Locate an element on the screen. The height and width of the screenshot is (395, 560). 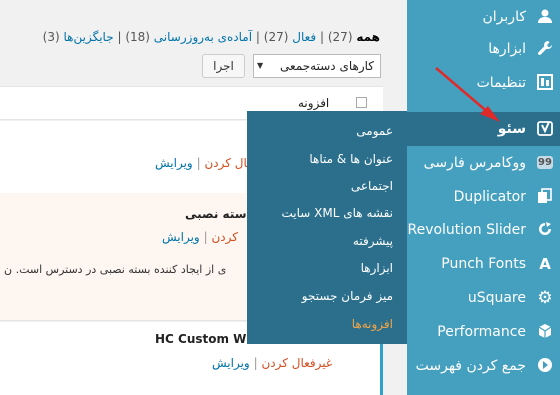
column-plugin-label: افزونه is located at coordinates (314, 103).